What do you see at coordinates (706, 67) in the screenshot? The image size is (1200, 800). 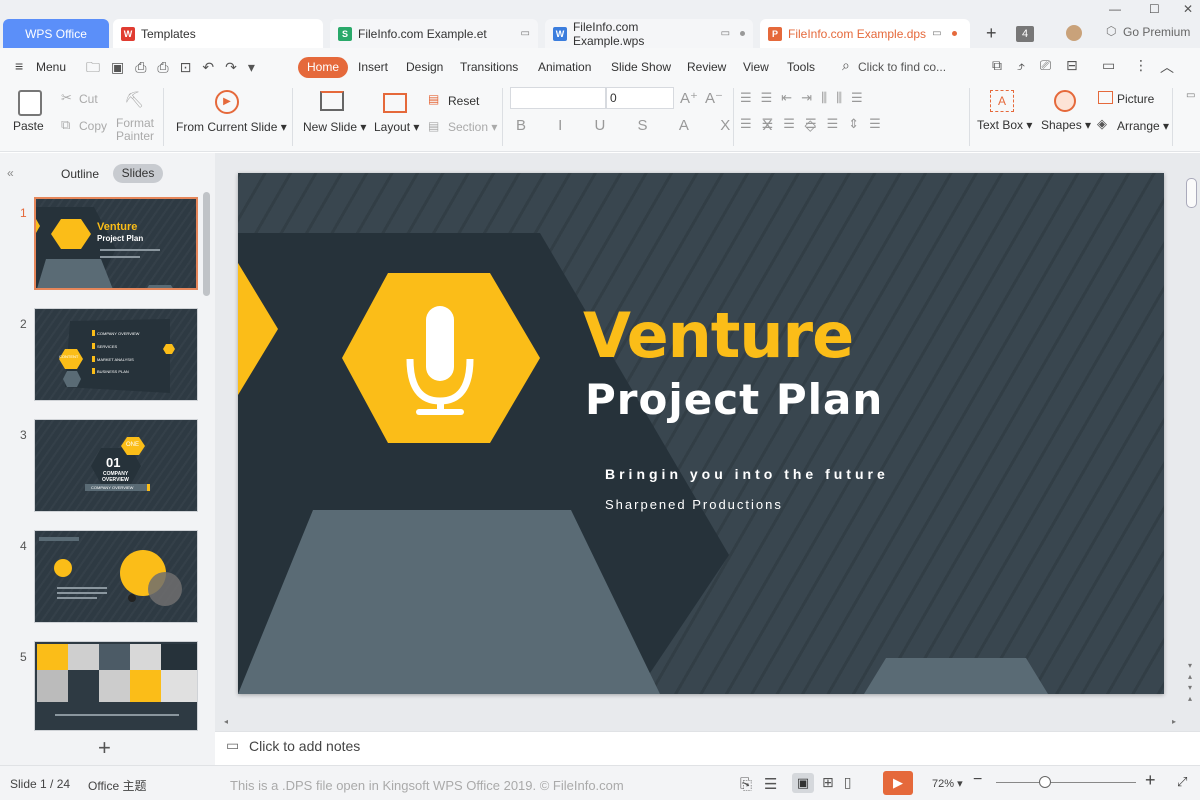 I see `tab-review: Review` at bounding box center [706, 67].